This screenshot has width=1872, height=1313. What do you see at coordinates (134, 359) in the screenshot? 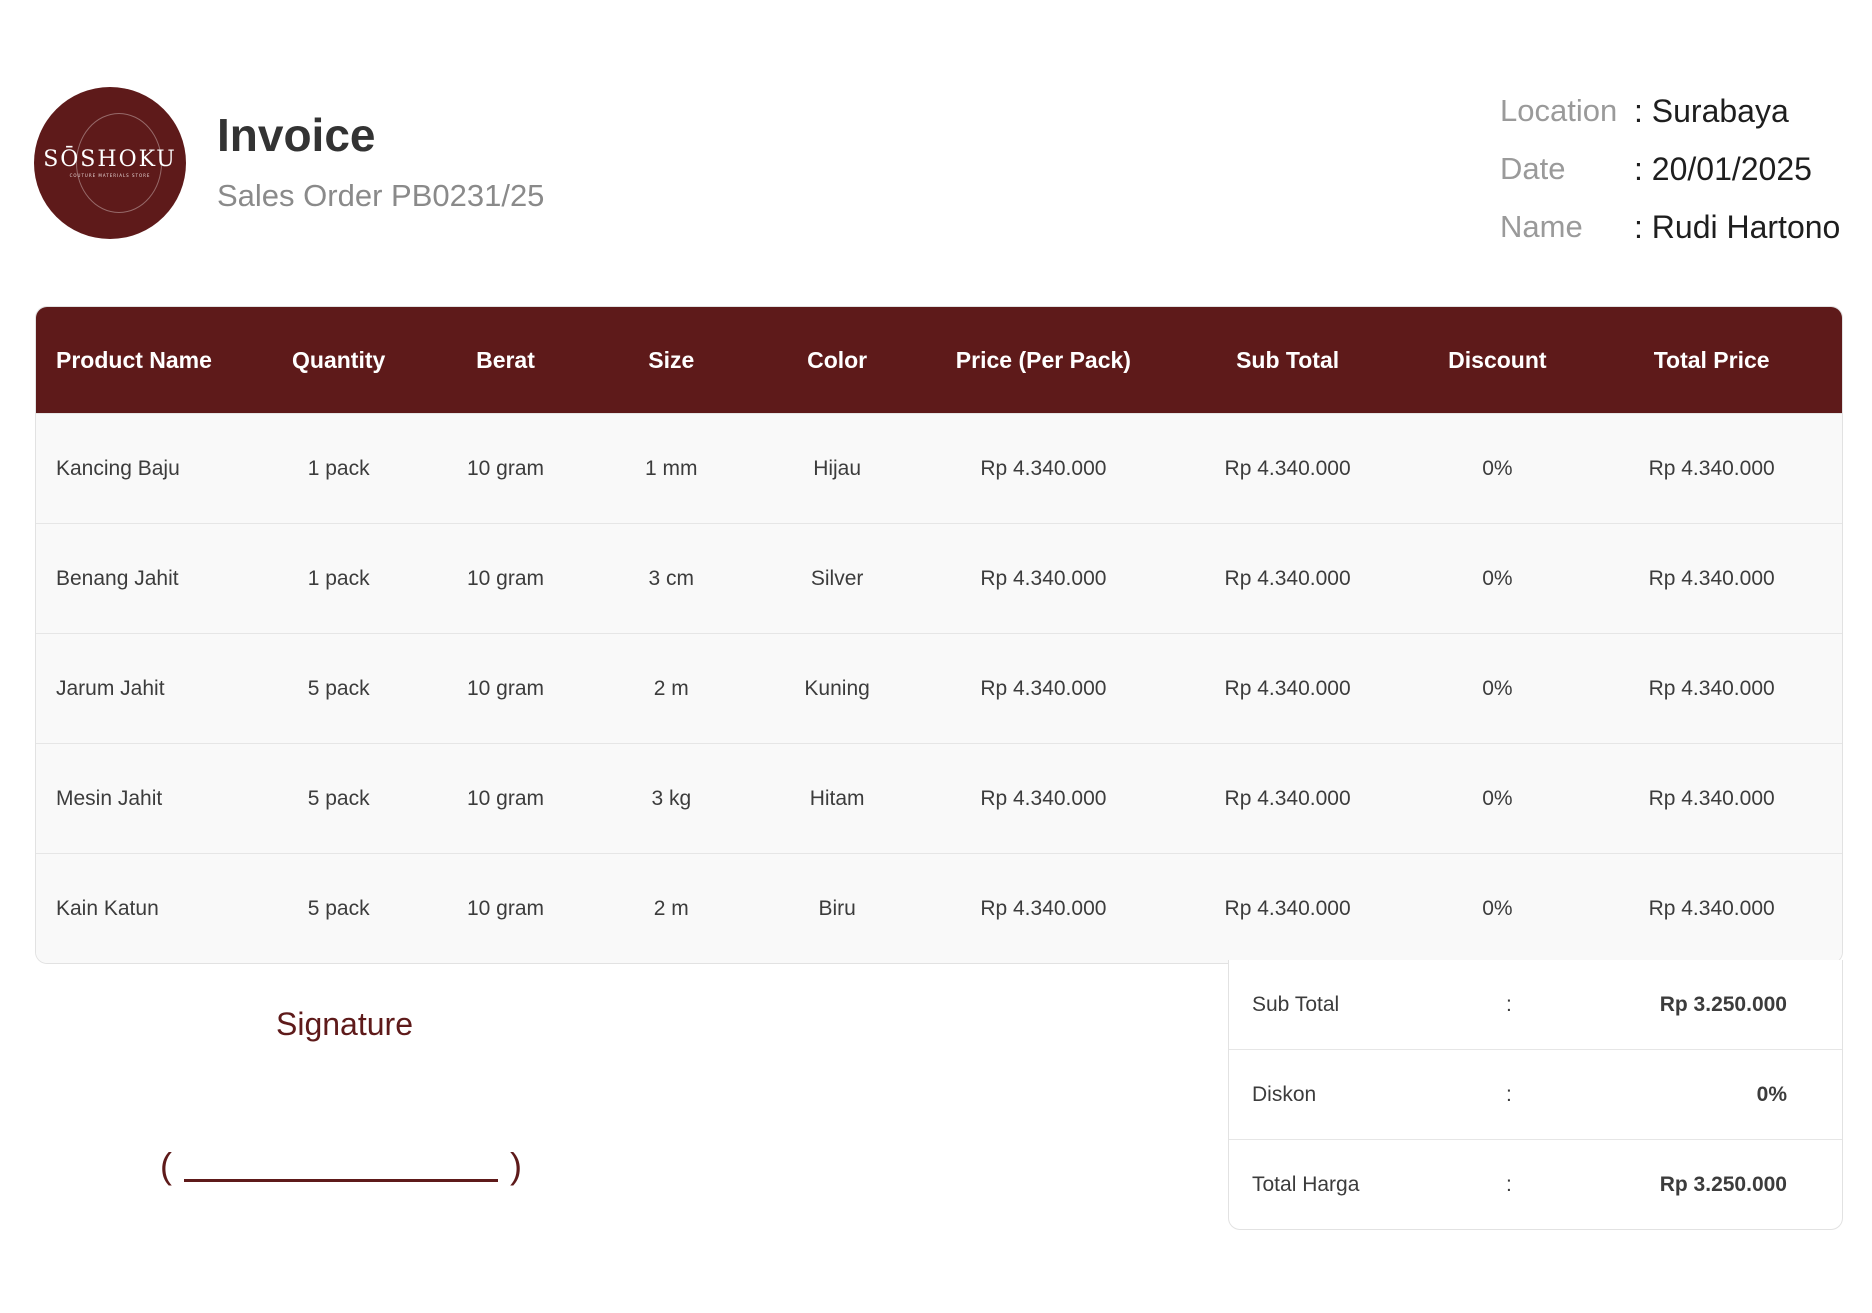
I see `column-header-product-name: Product Name` at bounding box center [134, 359].